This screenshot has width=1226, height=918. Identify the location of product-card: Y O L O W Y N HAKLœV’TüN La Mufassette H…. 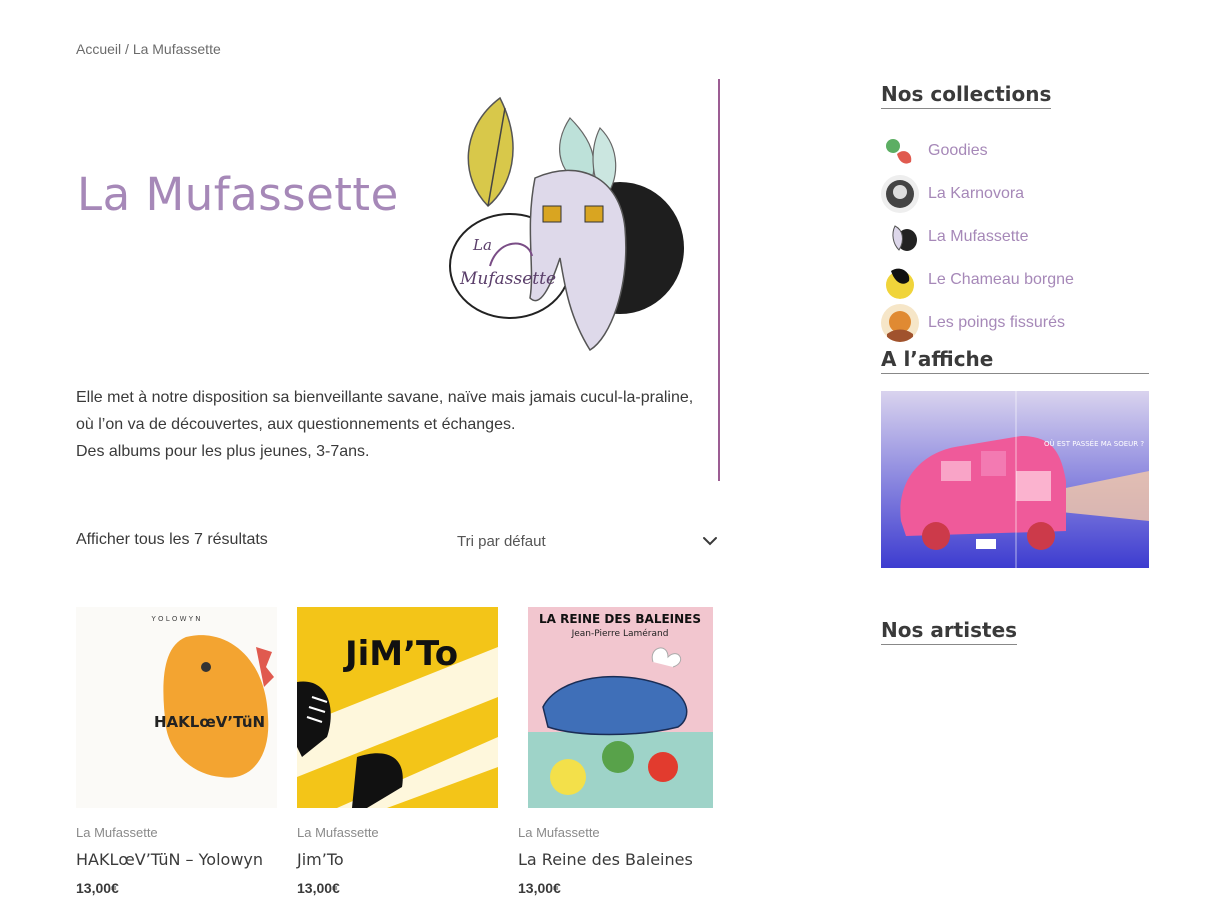
(176, 751).